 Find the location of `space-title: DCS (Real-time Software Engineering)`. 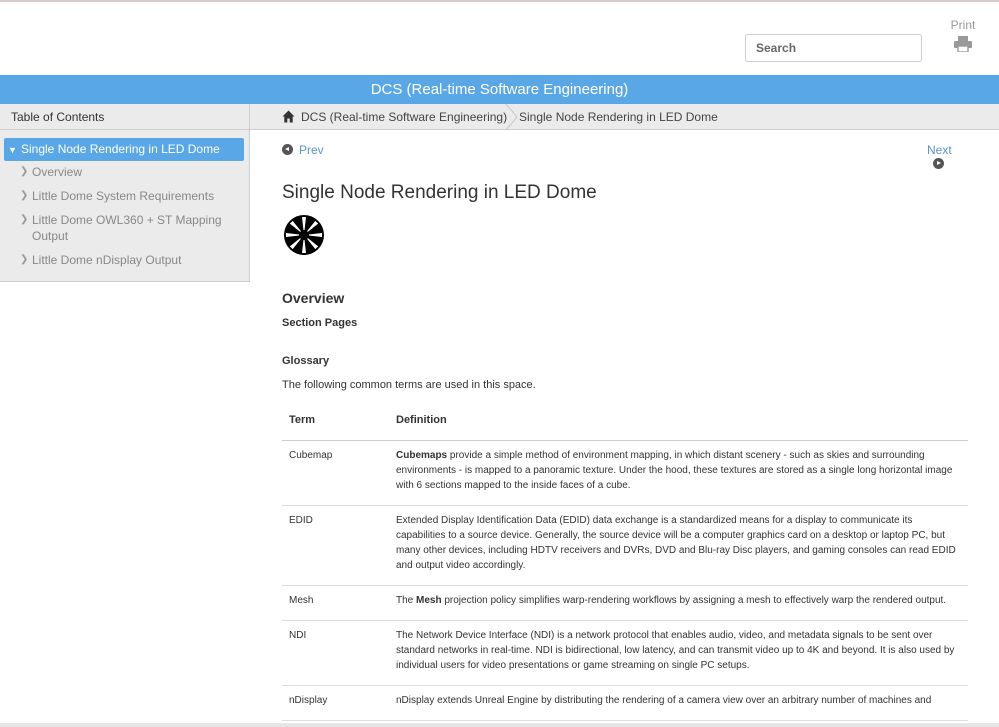

space-title: DCS (Real-time Software Engineering) is located at coordinates (499, 89).